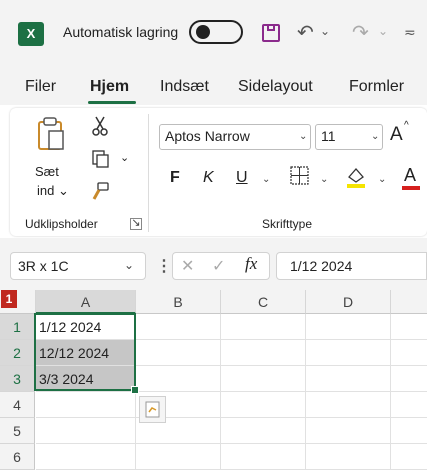  I want to click on copy-icon, so click(101, 159).